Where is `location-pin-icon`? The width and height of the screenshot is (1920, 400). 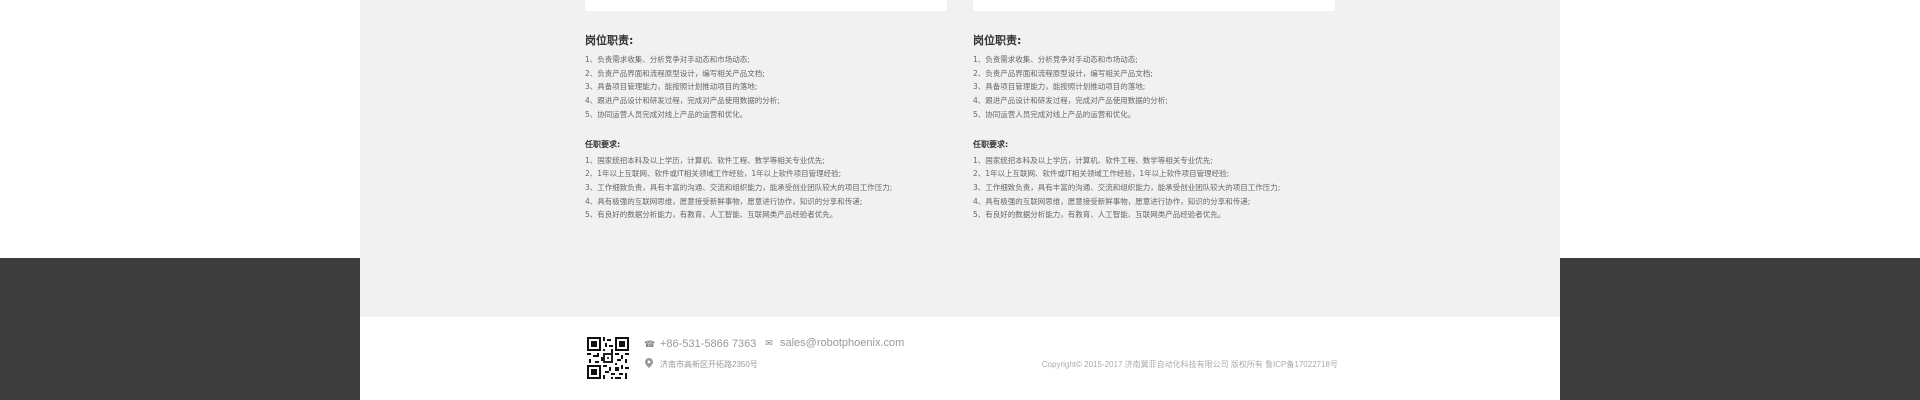
location-pin-icon is located at coordinates (649, 364).